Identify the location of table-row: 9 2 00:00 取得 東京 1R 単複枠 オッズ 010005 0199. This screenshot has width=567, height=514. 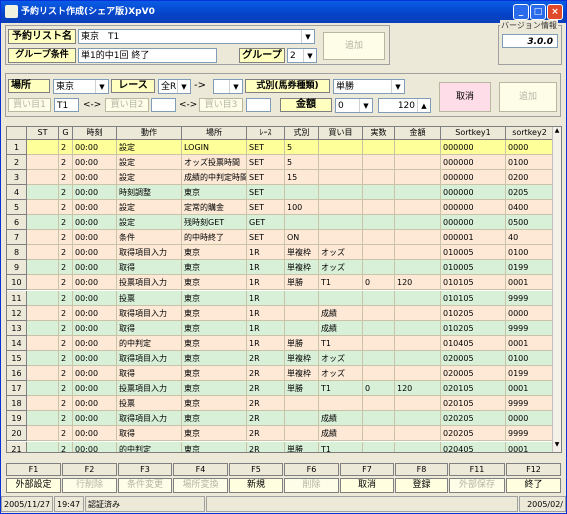
(284, 268).